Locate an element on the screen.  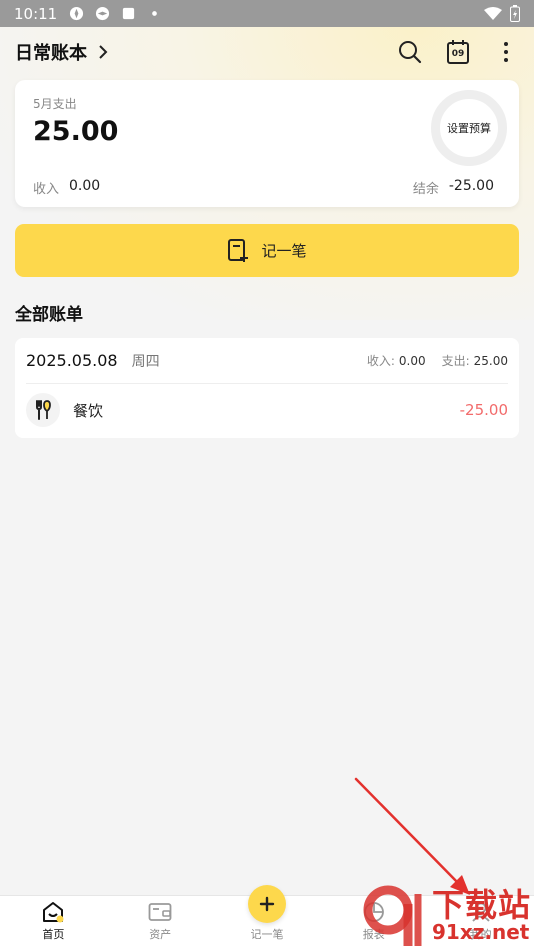
calendar-button: 09 is located at coordinates (458, 52).